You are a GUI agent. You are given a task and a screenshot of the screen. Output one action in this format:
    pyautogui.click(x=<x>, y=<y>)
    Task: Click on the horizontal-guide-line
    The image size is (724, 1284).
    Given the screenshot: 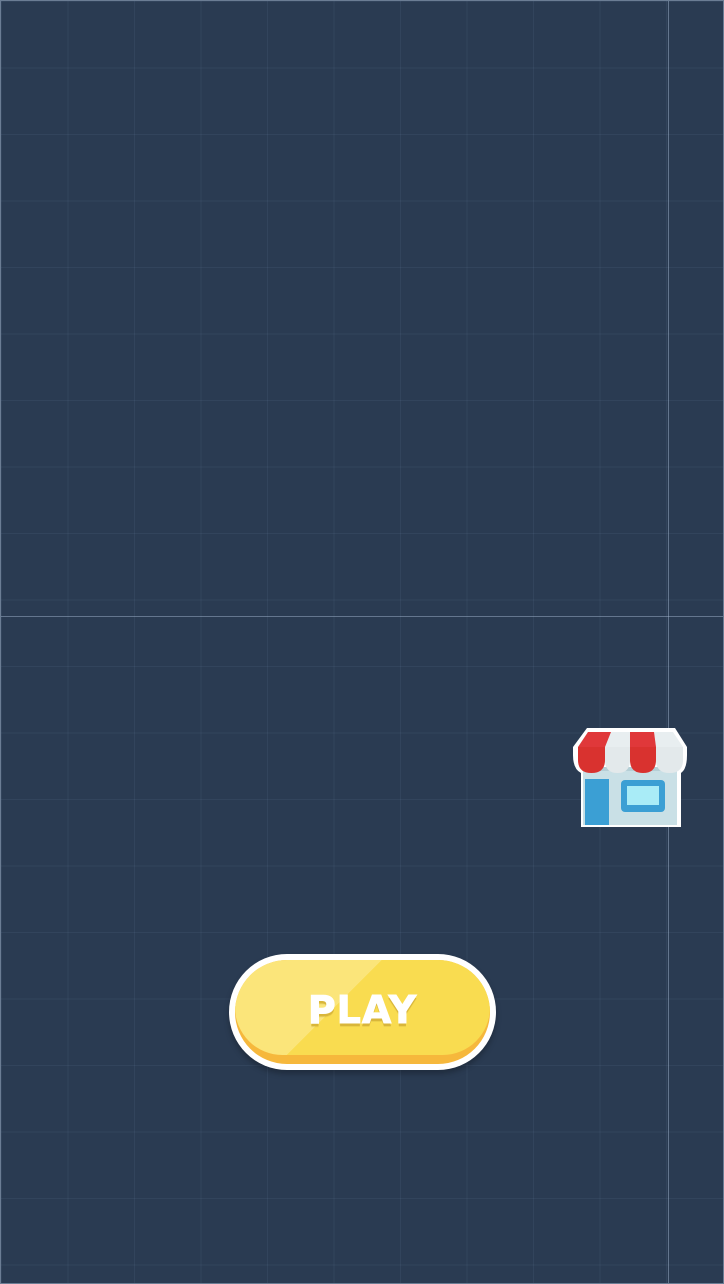 What is the action you would take?
    pyautogui.click(x=362, y=616)
    